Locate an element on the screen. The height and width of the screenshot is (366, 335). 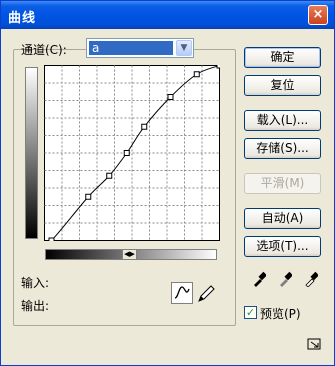
input-gradient-bar: ◀▶ is located at coordinates (131, 254).